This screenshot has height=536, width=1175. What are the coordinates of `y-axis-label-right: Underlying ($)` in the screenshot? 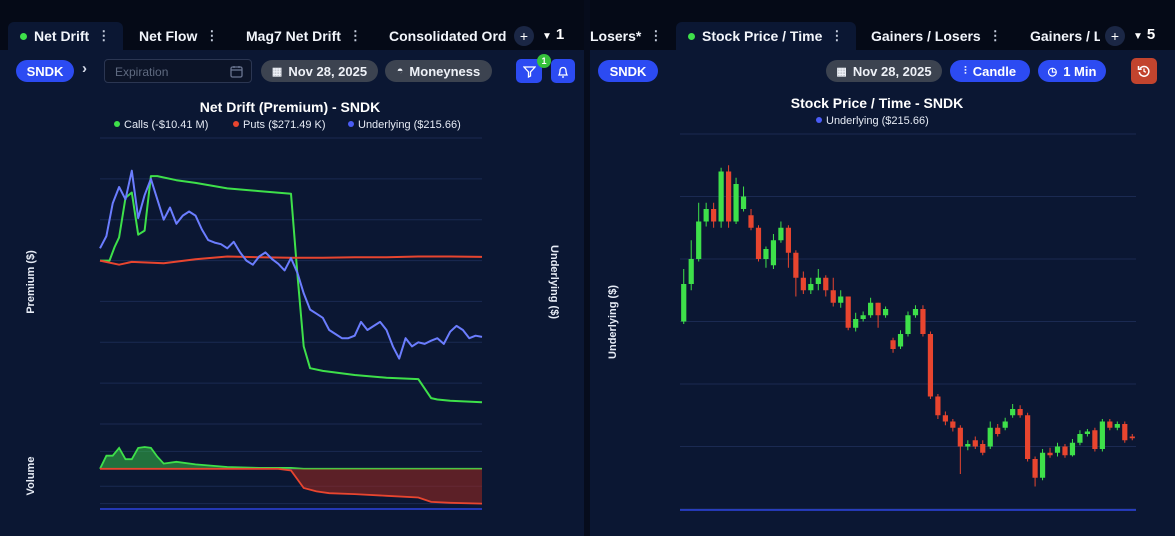 It's located at (554, 282).